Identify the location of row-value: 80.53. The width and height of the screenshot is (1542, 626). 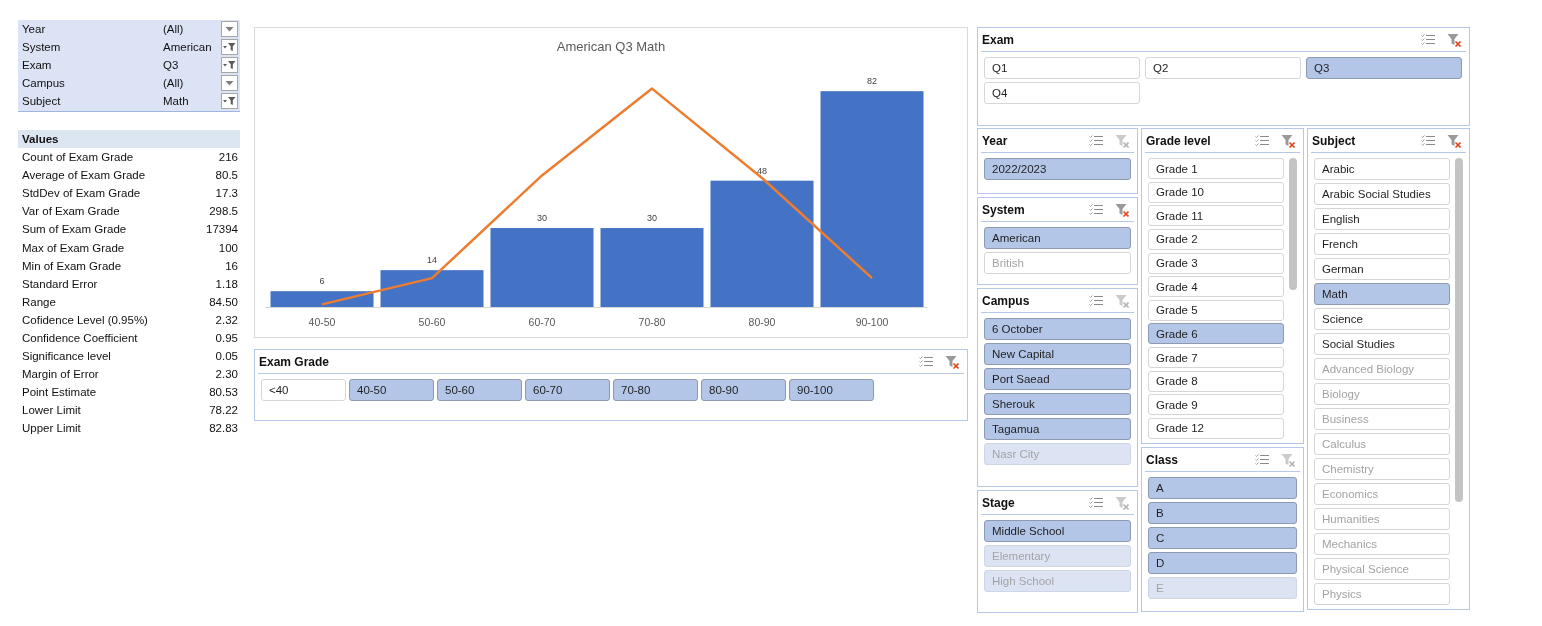
(223, 392).